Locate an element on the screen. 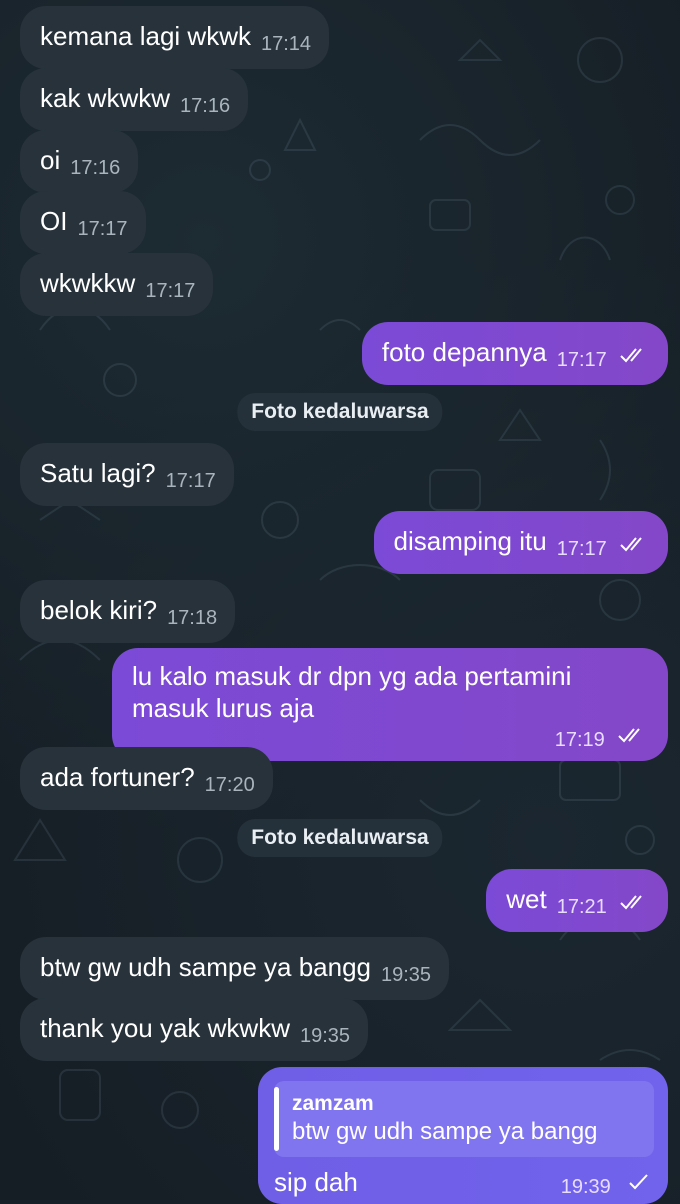 Image resolution: width=680 pixels, height=1204 pixels. incoming-message: OI 17:17 is located at coordinates (83, 222).